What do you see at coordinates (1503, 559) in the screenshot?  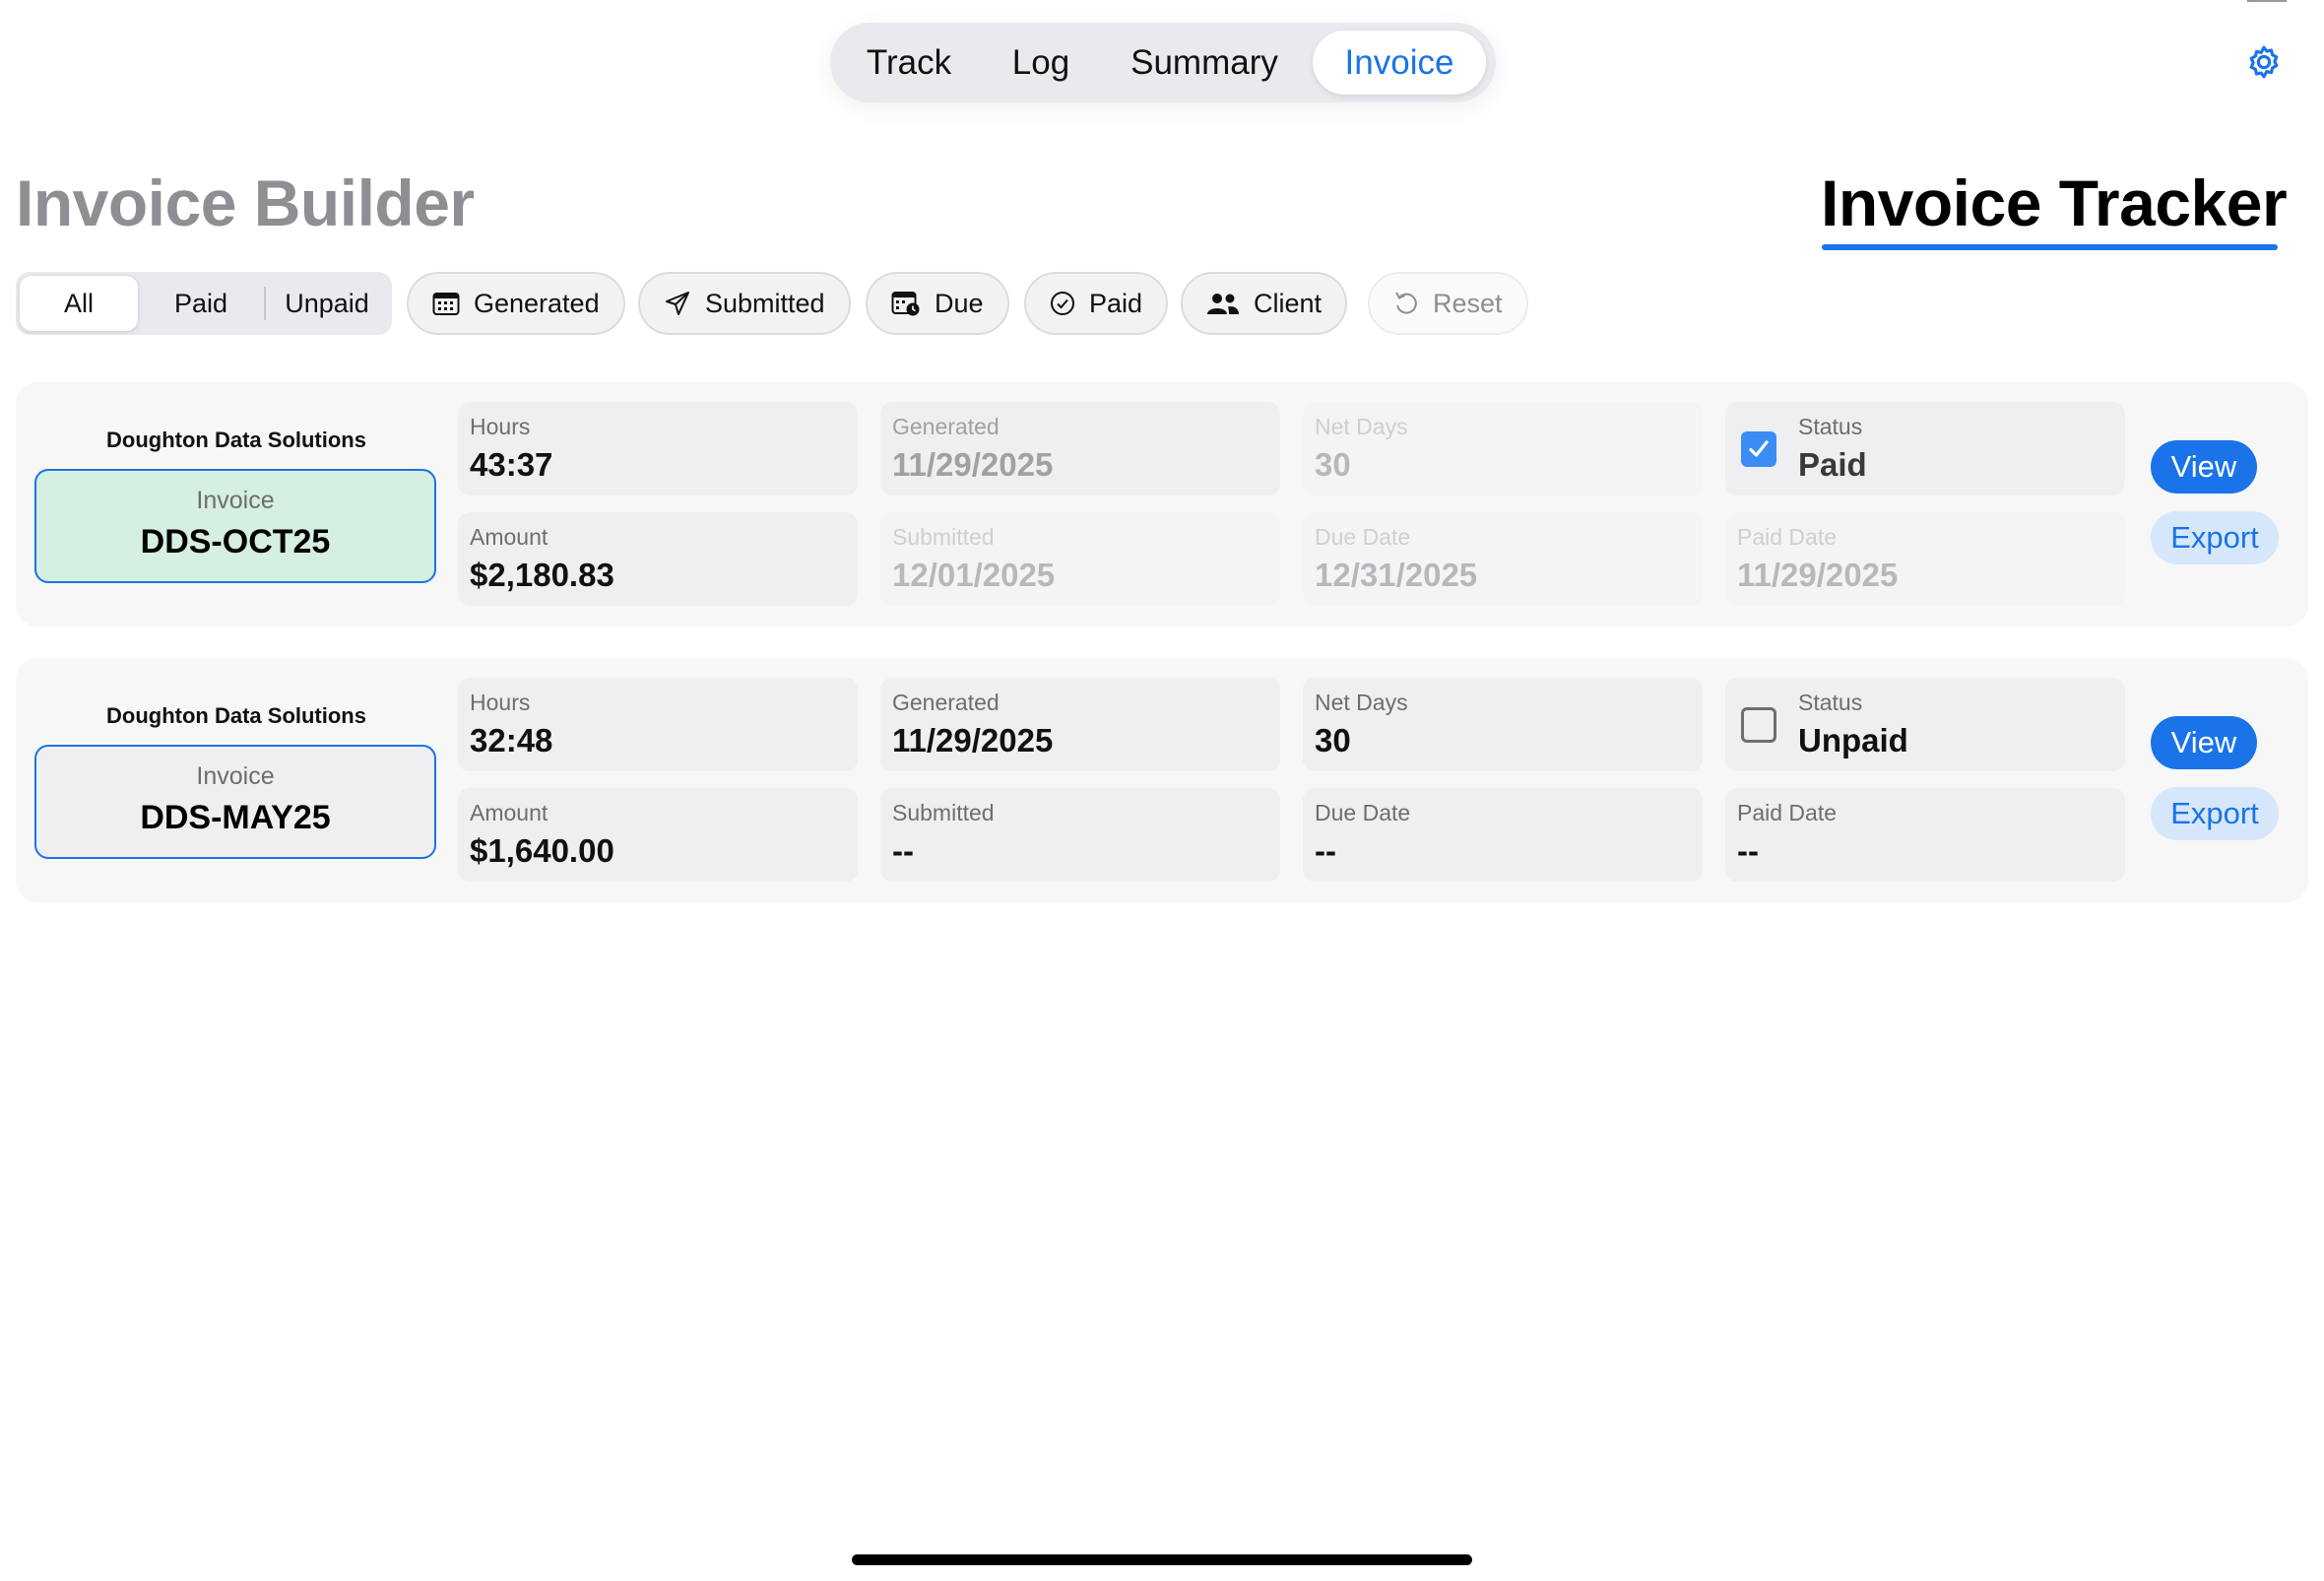 I see `due-date-field: Due Date 12/31/2025` at bounding box center [1503, 559].